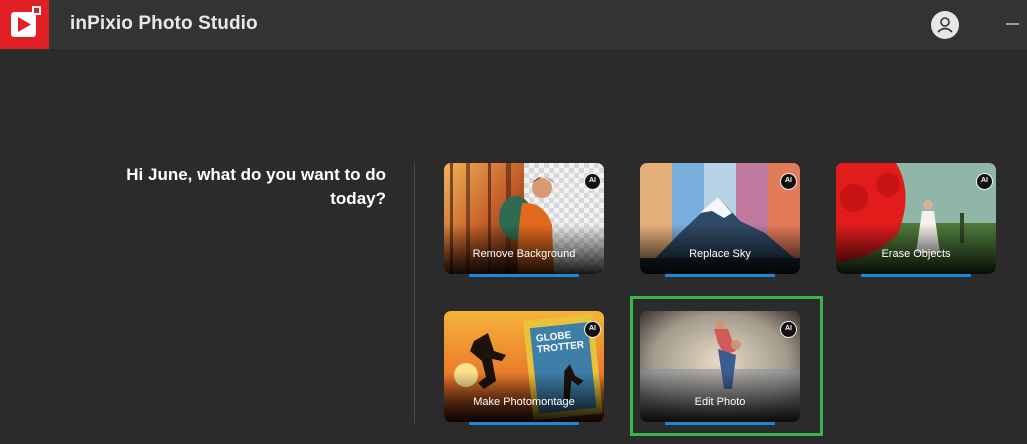 This screenshot has height=444, width=1027. What do you see at coordinates (524, 218) in the screenshot?
I see `remove-background-card: Remove Background AI` at bounding box center [524, 218].